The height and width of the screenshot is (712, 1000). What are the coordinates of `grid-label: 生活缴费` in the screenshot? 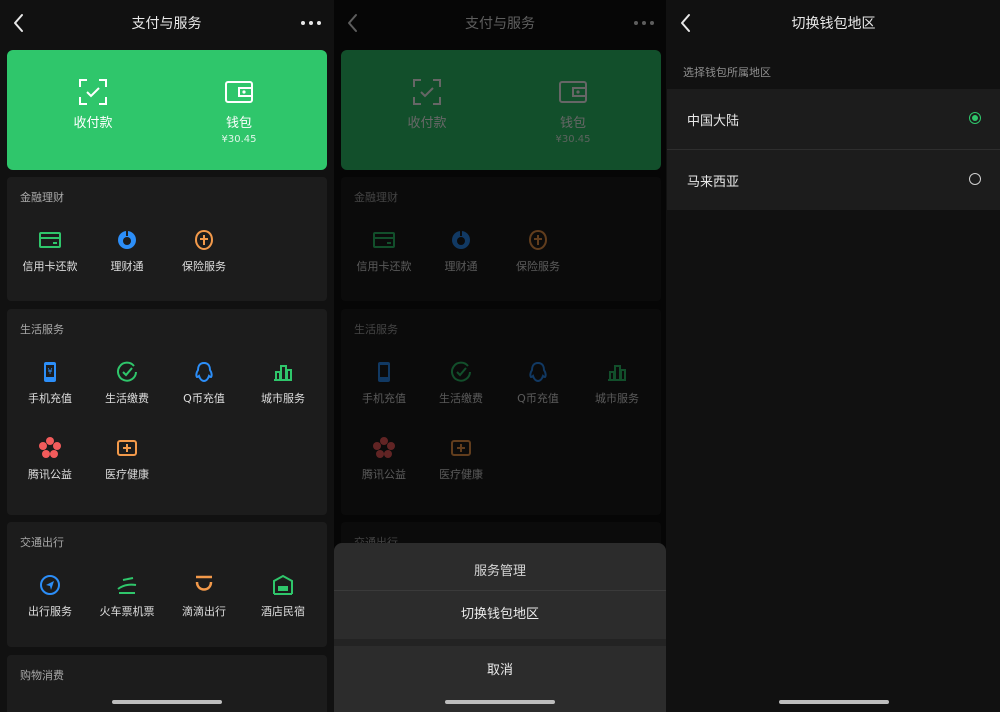 It's located at (127, 398).